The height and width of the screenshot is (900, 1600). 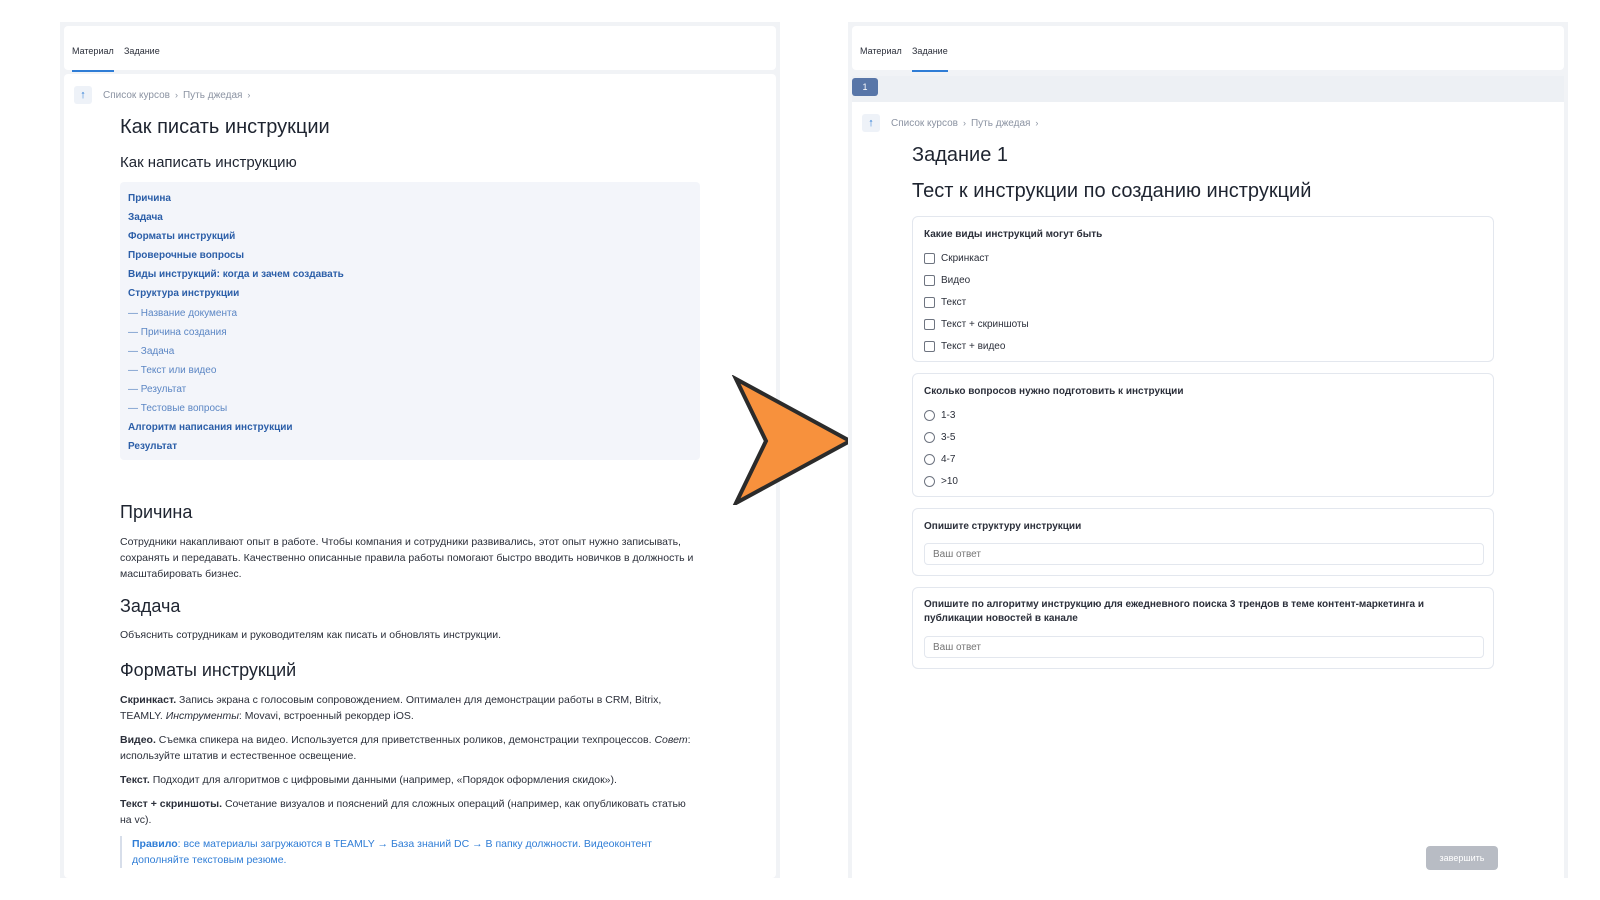 What do you see at coordinates (985, 324) in the screenshot?
I see `option-label: Текст + скриншоты` at bounding box center [985, 324].